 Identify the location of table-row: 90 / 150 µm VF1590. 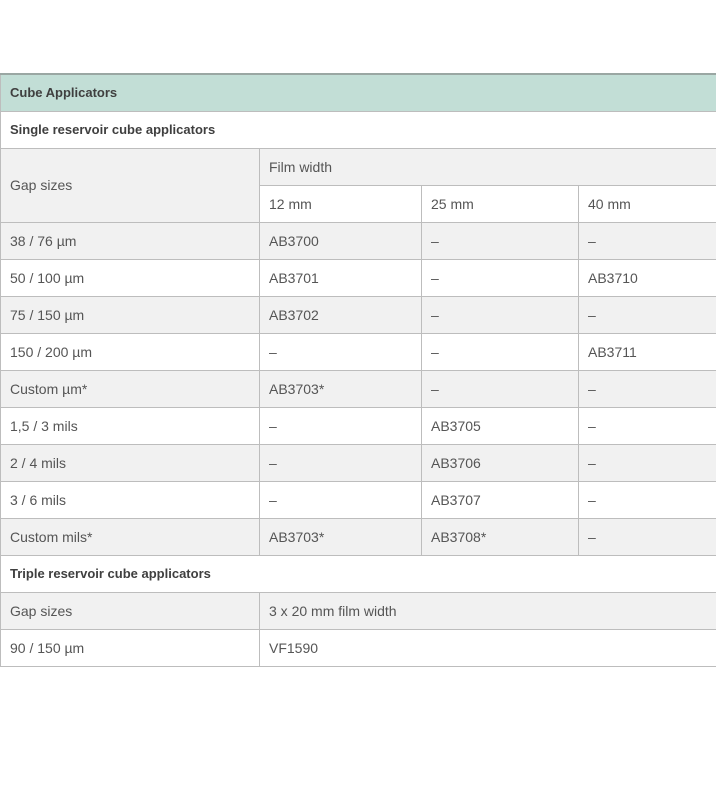
(358, 647).